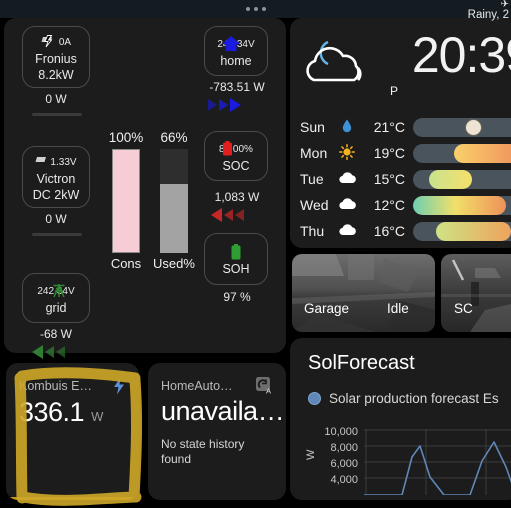 This screenshot has height=508, width=511. I want to click on solforecast-legend: Solar production forecast Es, so click(400, 390).